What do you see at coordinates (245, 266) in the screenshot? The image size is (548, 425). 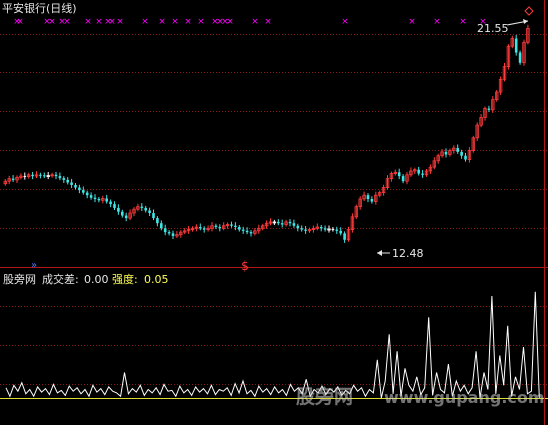 I see `buy-signal-mark: $` at bounding box center [245, 266].